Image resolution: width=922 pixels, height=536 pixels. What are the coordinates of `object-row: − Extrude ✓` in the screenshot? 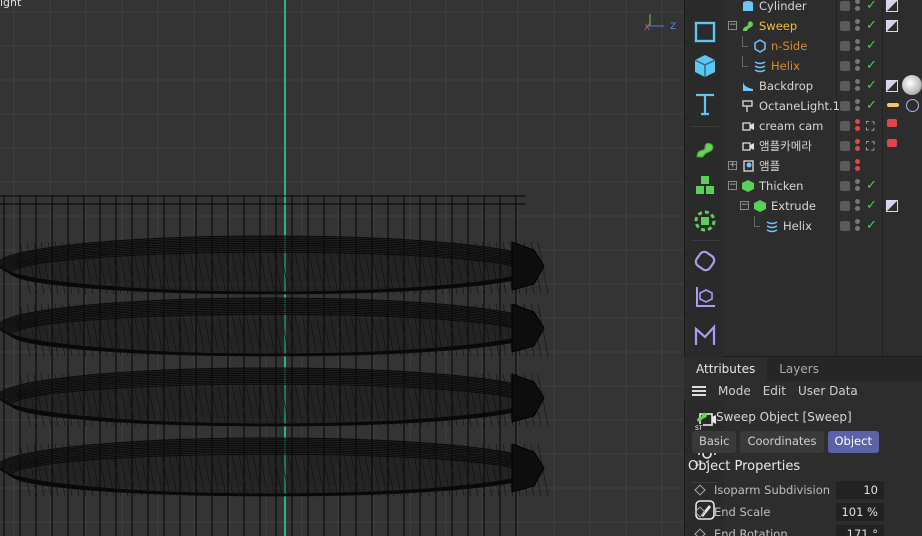 It's located at (823, 206).